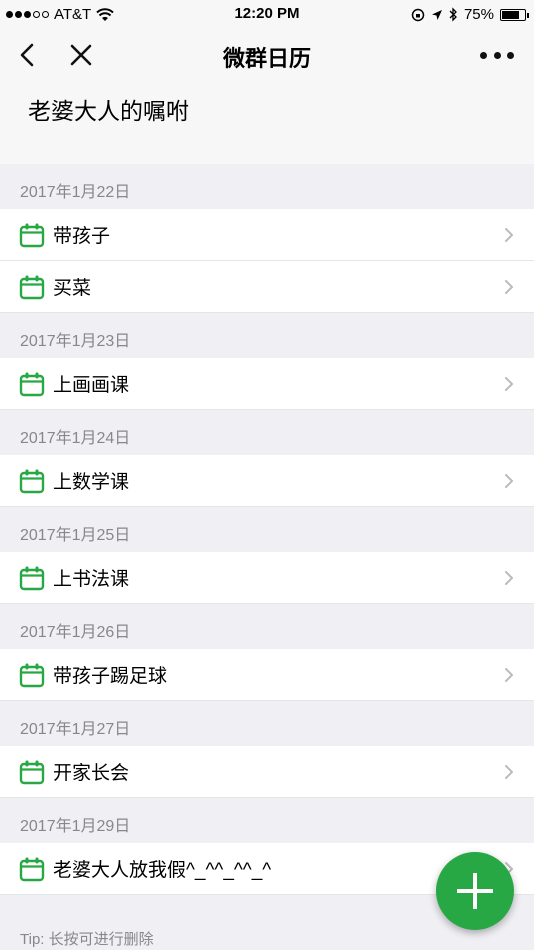 This screenshot has width=534, height=950. Describe the element at coordinates (478, 14) in the screenshot. I see `battery-percent: 75%` at that location.